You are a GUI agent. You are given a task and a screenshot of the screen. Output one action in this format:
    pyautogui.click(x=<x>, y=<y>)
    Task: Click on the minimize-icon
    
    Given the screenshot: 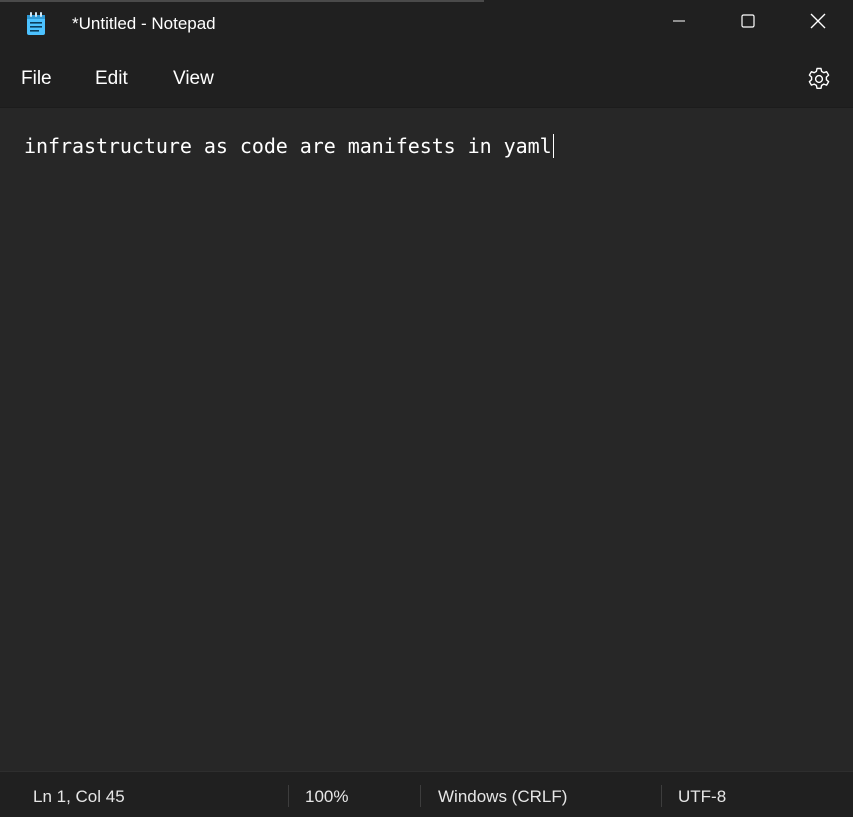 What is the action you would take?
    pyautogui.click(x=679, y=23)
    